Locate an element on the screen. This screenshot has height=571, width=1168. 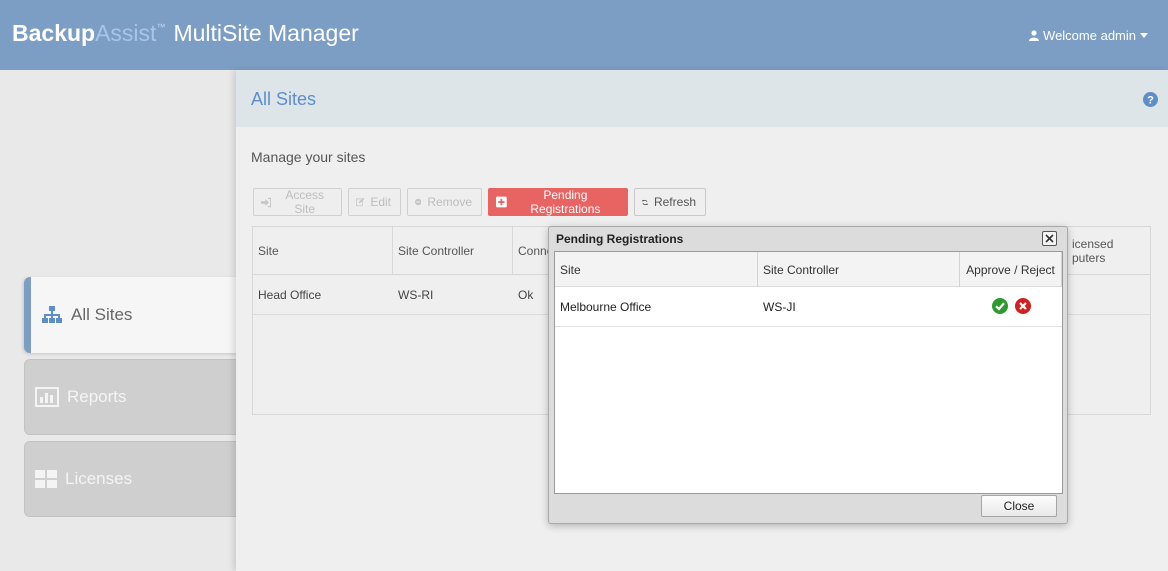
check-circle-icon is located at coordinates (999, 305).